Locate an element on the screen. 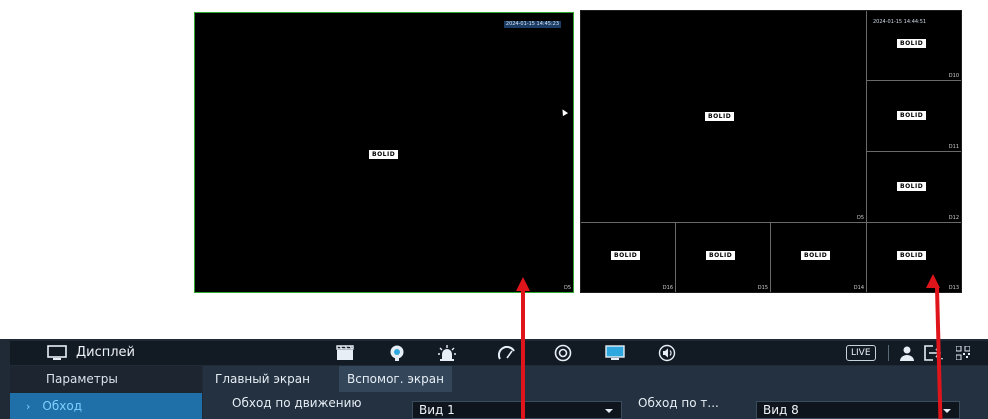 Image resolution: width=988 pixels, height=419 pixels. sidebar-item-label: Параметры is located at coordinates (82, 379).